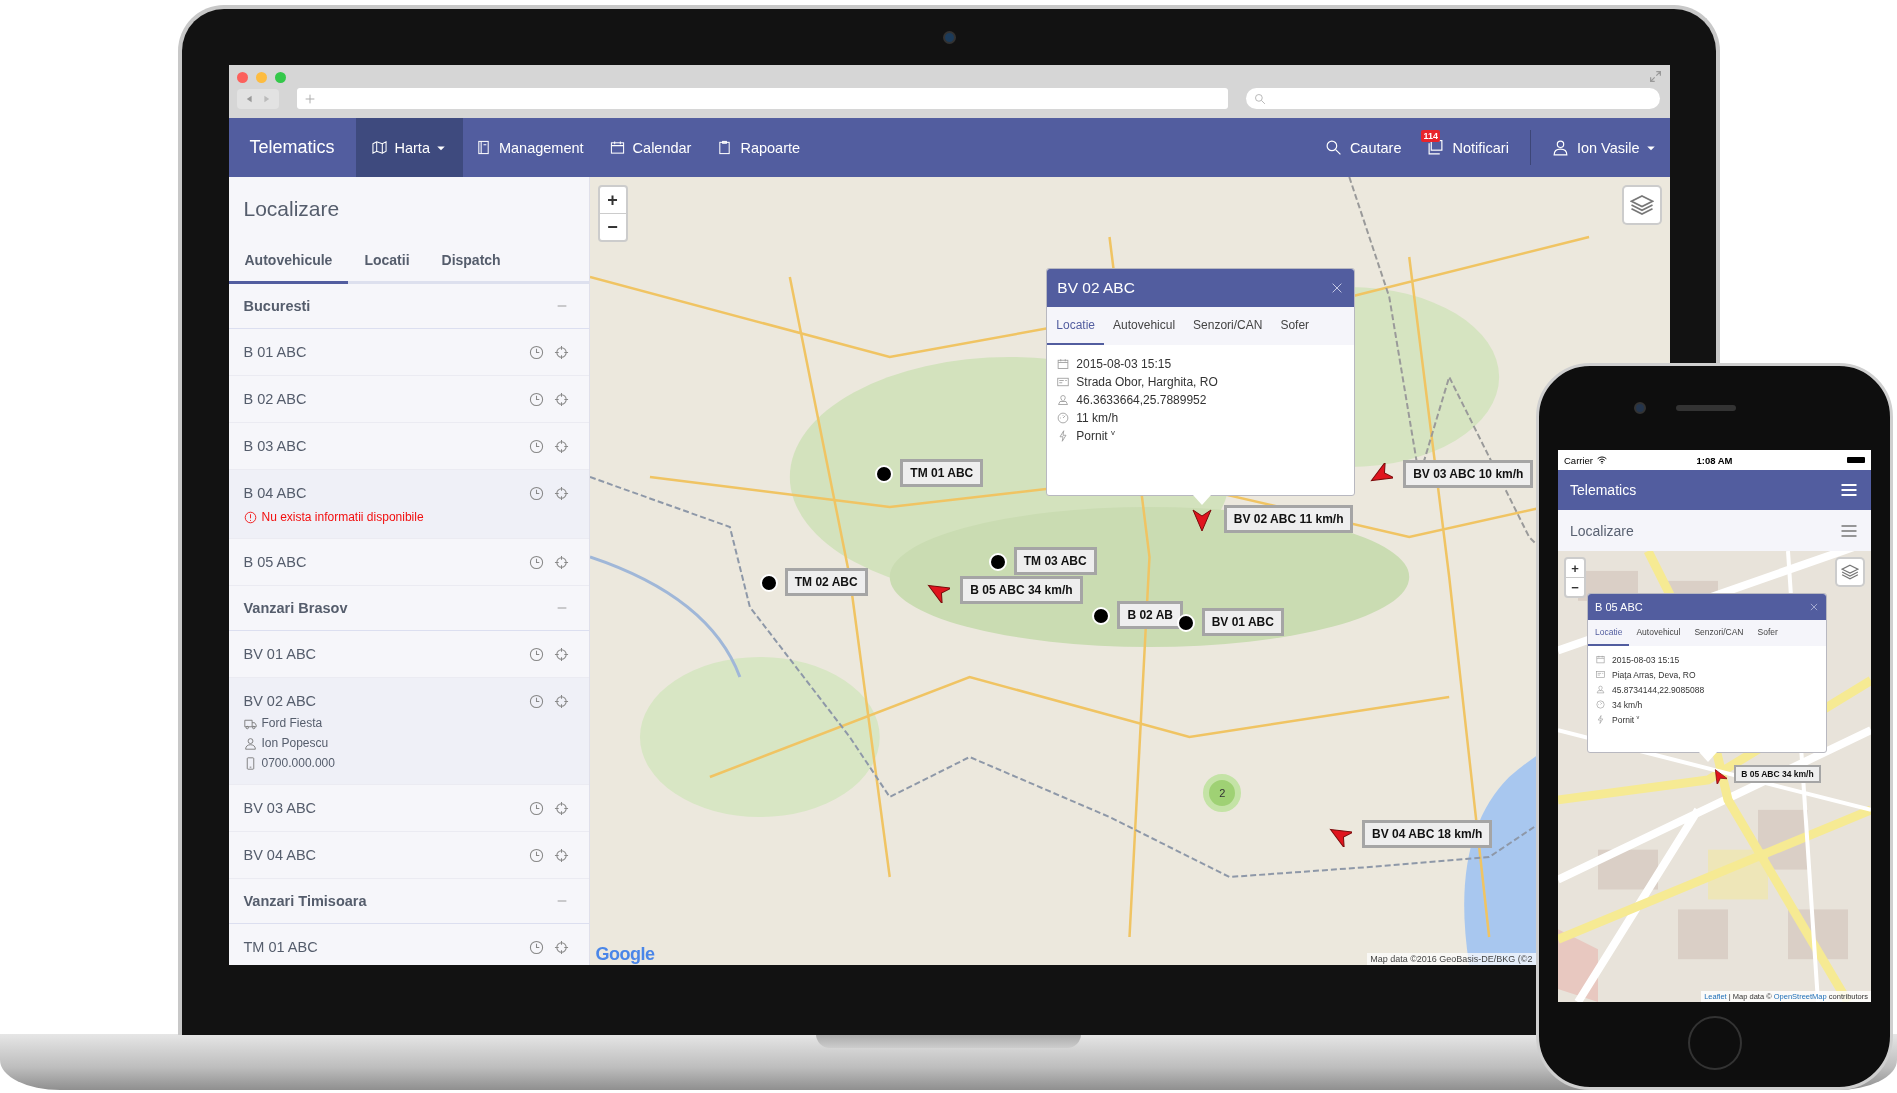  Describe the element at coordinates (275, 562) in the screenshot. I see `vehicle-plate: B 05 ABC` at that location.